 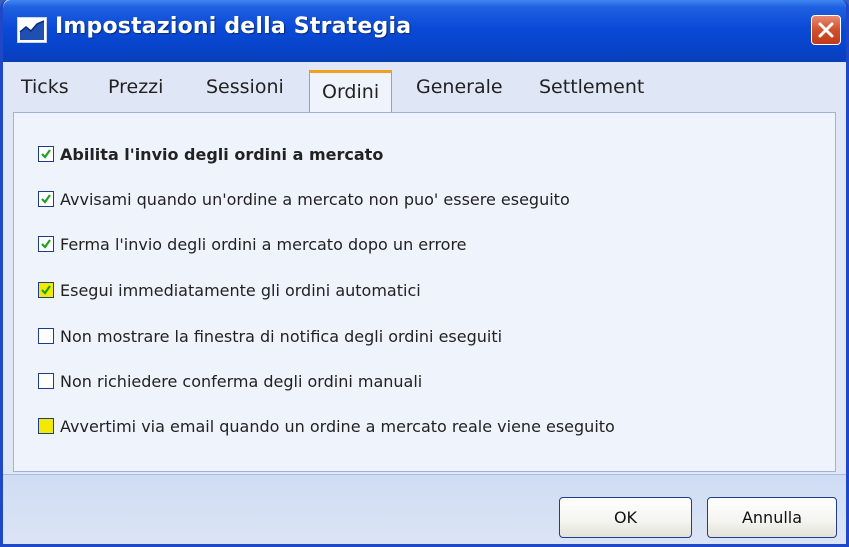 What do you see at coordinates (625, 517) in the screenshot?
I see `ok-button: OK` at bounding box center [625, 517].